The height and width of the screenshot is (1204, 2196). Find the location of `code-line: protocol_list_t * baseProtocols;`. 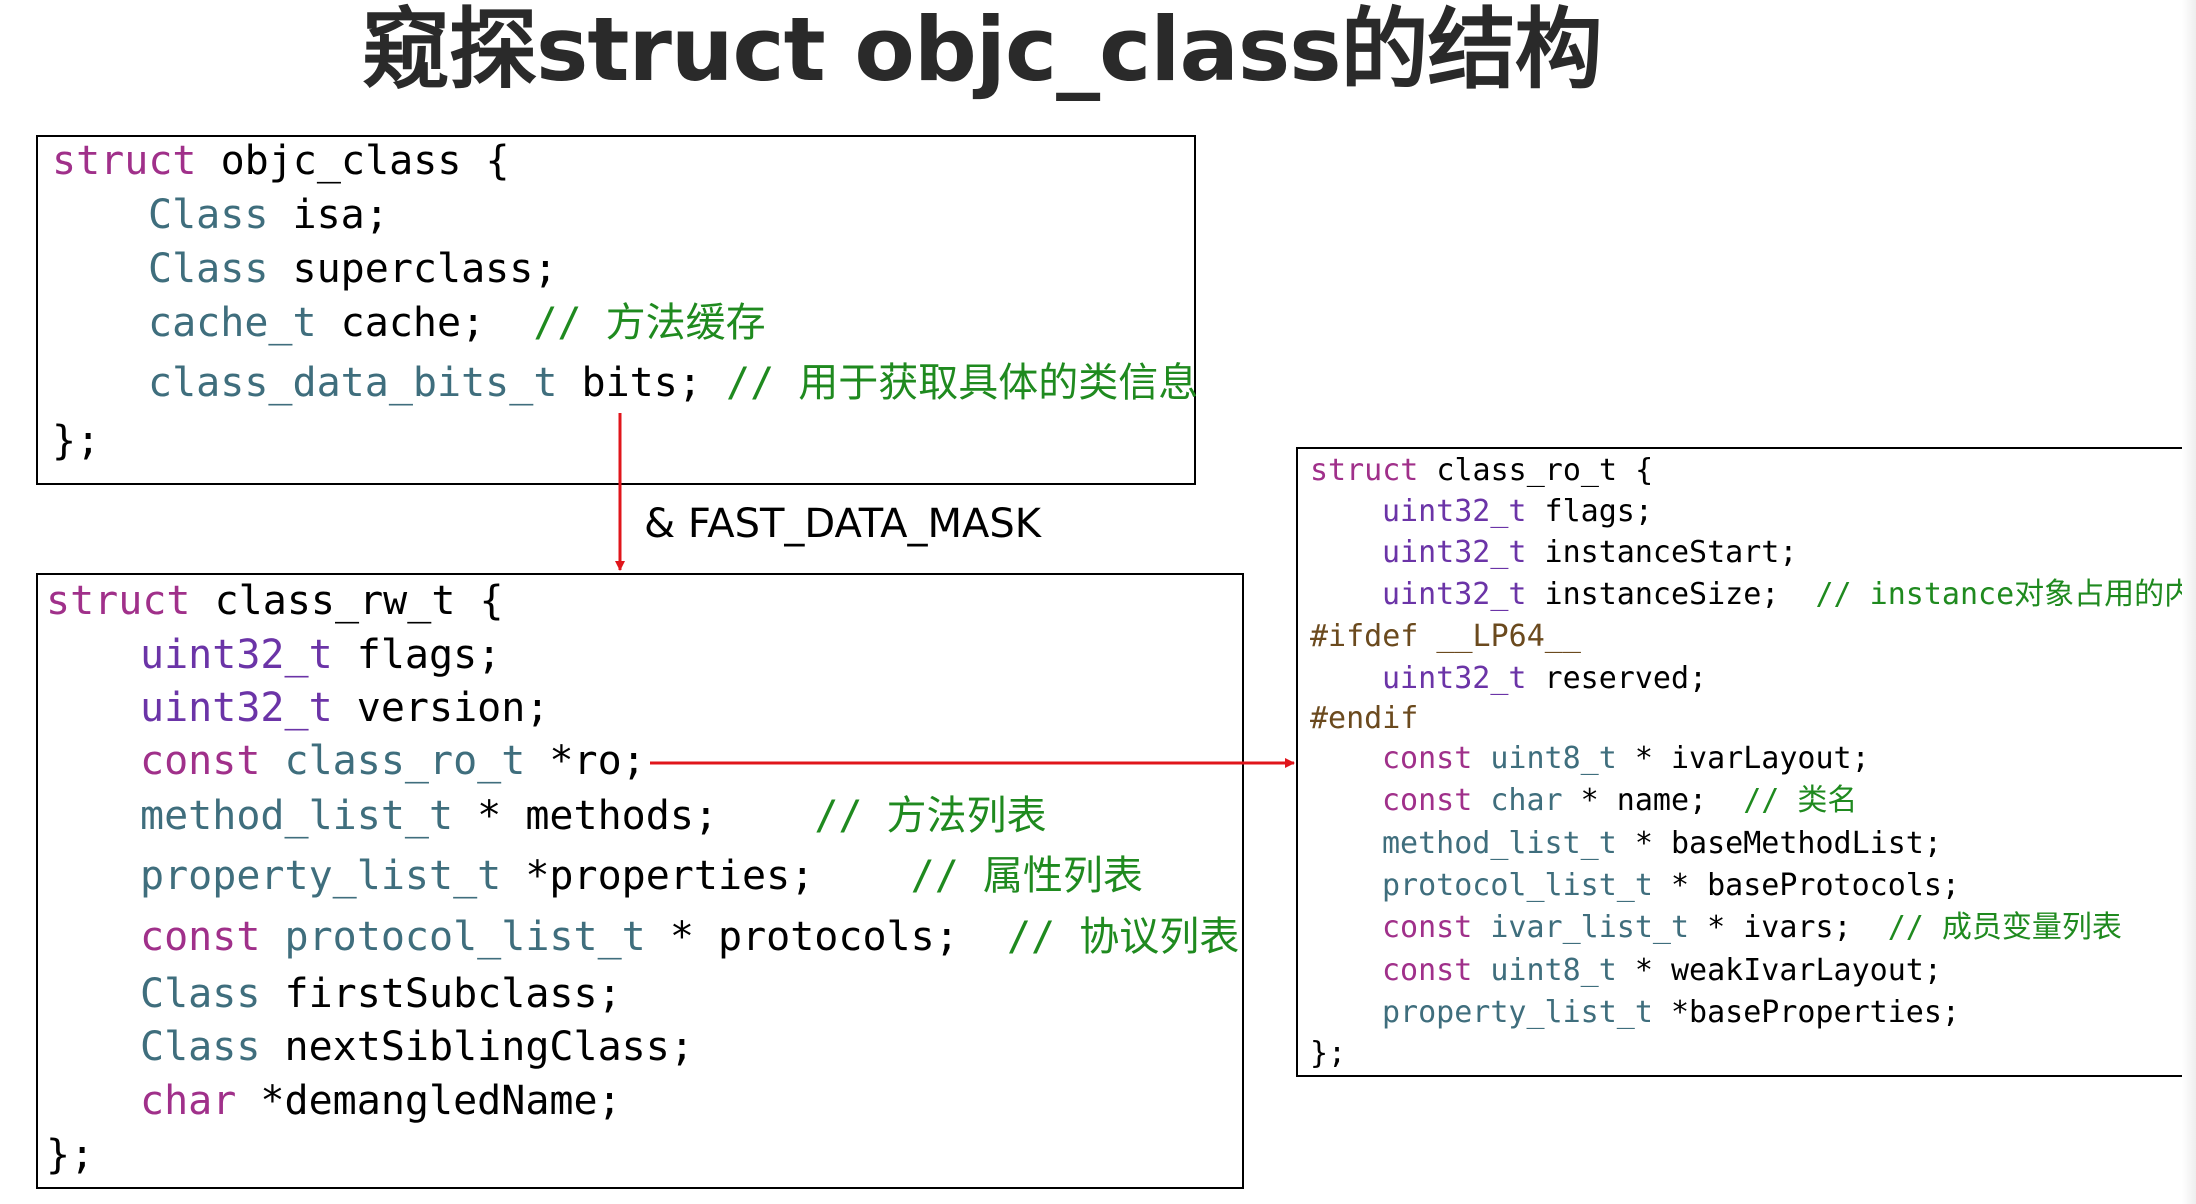

code-line: protocol_list_t * baseProtocols; is located at coordinates (1671, 886).